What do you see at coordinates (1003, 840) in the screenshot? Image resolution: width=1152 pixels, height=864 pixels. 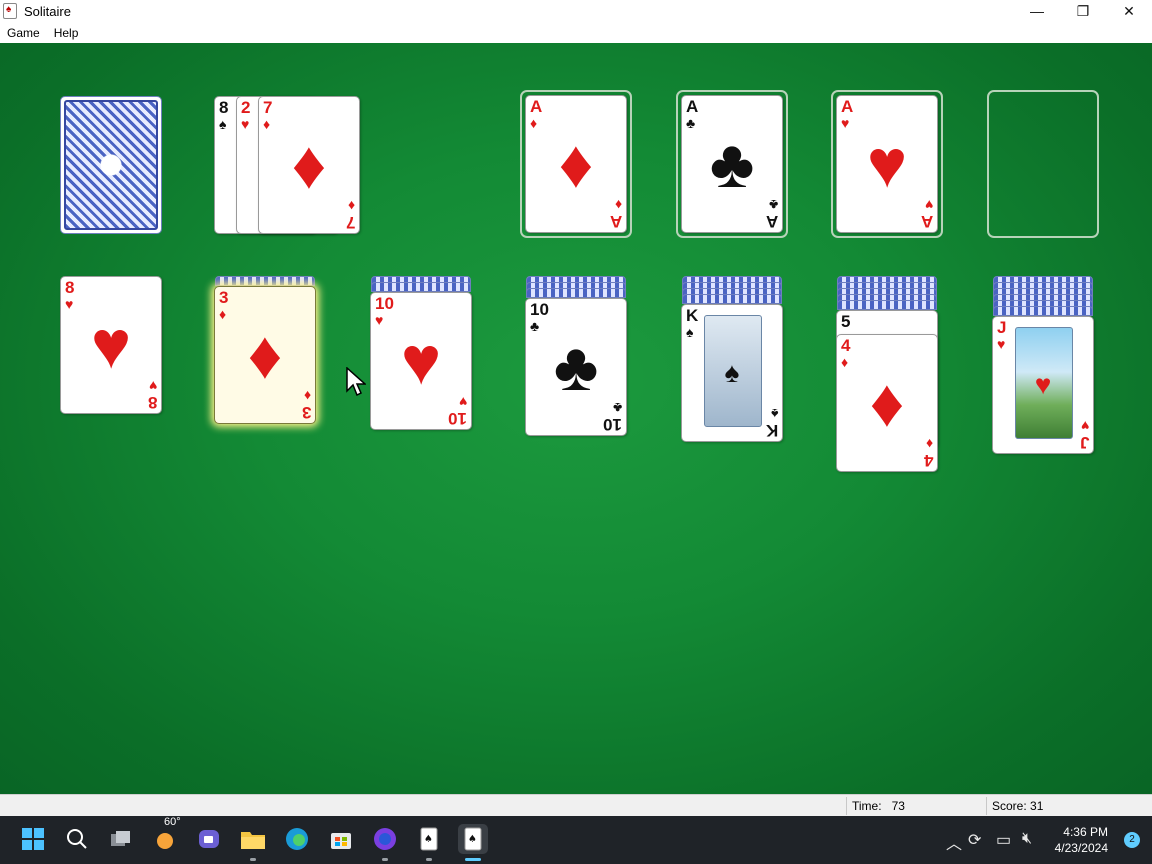 I see `display-icon: ▭` at bounding box center [1003, 840].